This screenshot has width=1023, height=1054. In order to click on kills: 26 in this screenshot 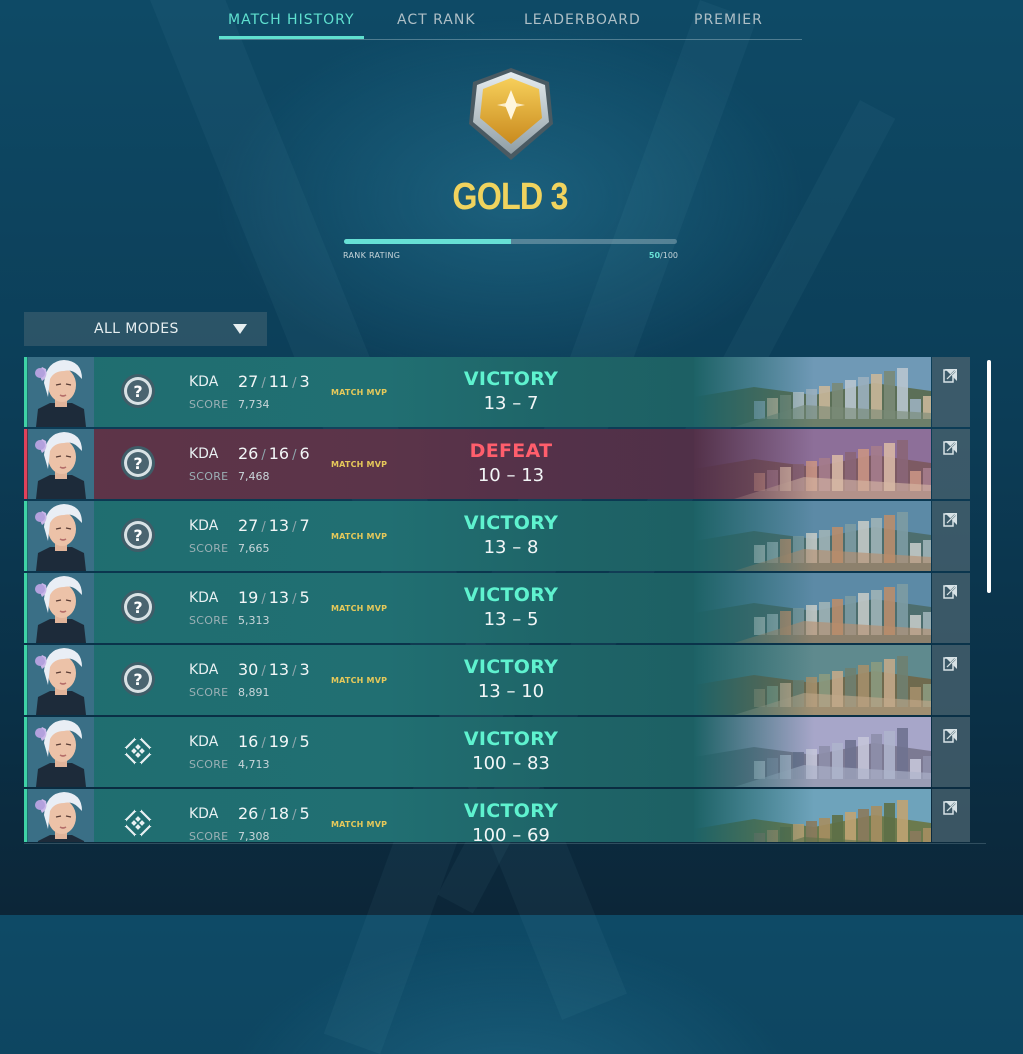, I will do `click(248, 813)`.